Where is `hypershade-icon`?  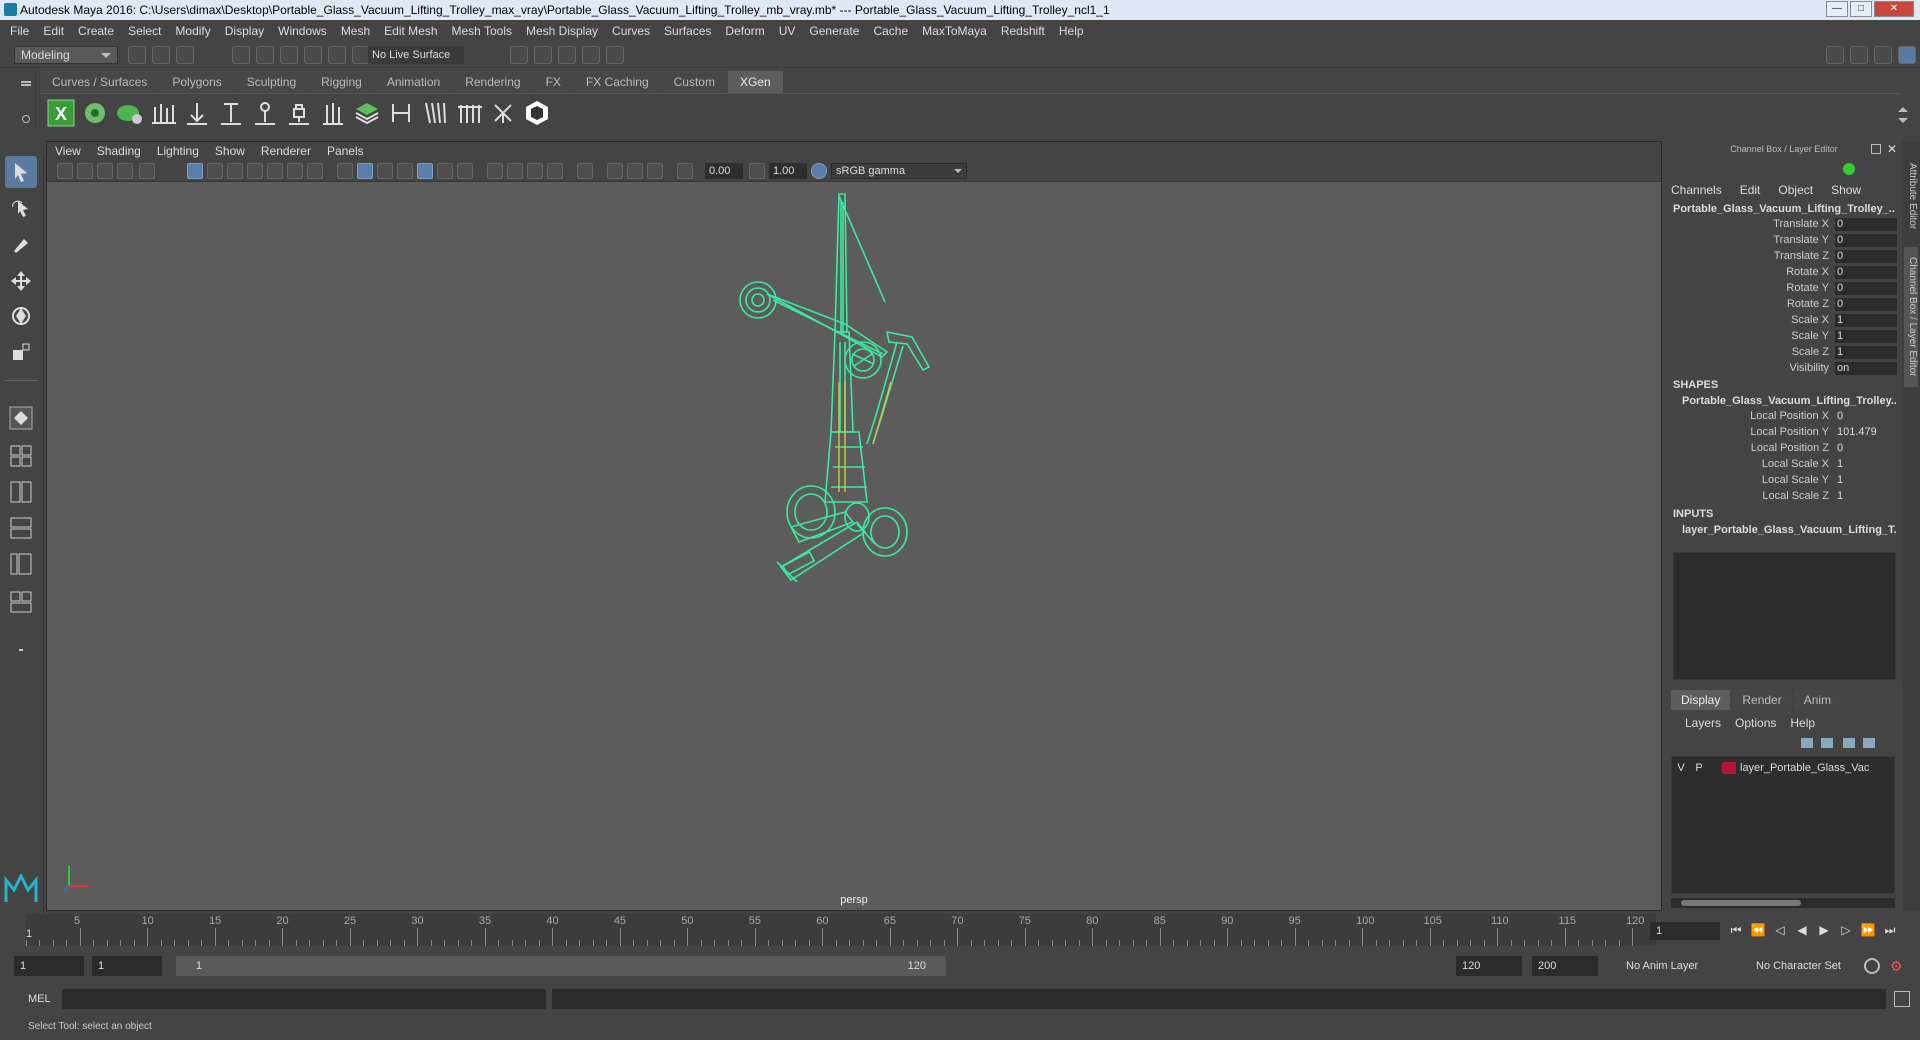
hypershade-icon is located at coordinates (615, 55).